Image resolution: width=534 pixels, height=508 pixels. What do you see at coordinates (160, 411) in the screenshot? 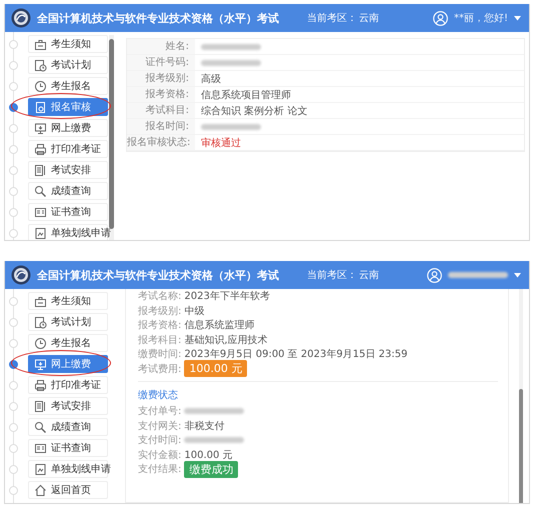
I see `field-label: 支付单号:` at bounding box center [160, 411].